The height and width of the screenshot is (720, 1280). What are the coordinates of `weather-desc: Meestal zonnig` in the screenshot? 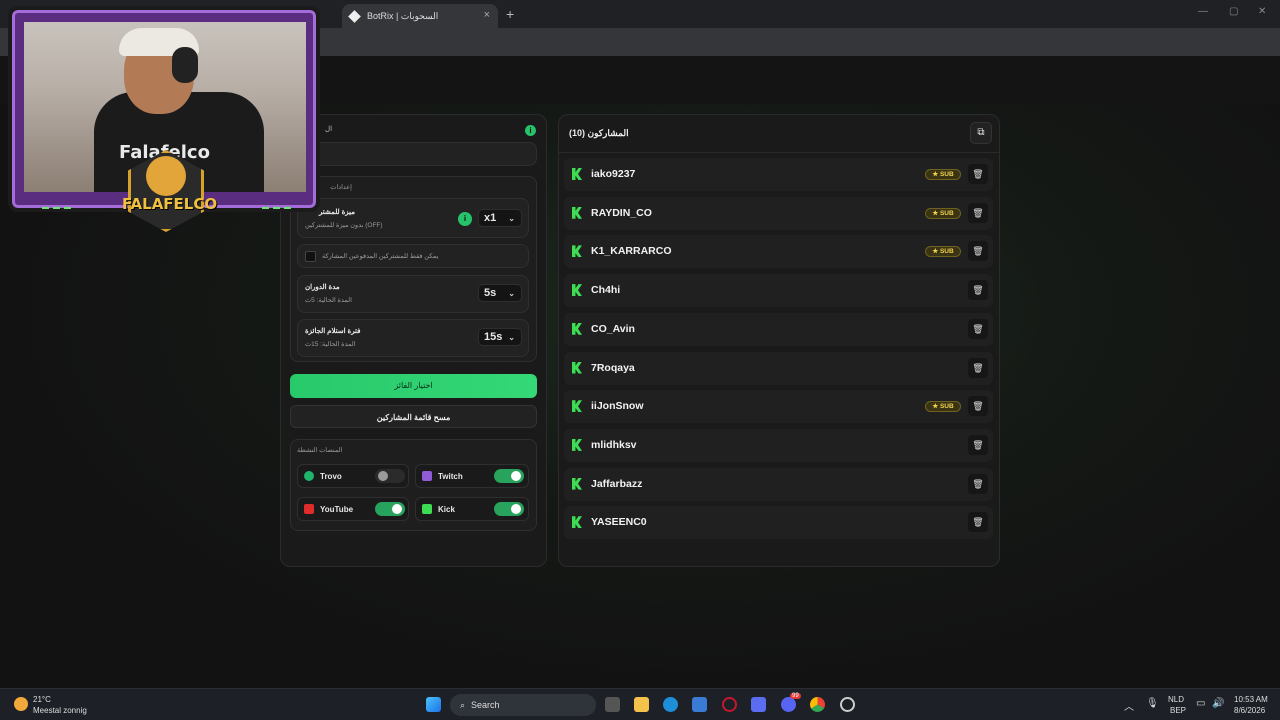 It's located at (60, 710).